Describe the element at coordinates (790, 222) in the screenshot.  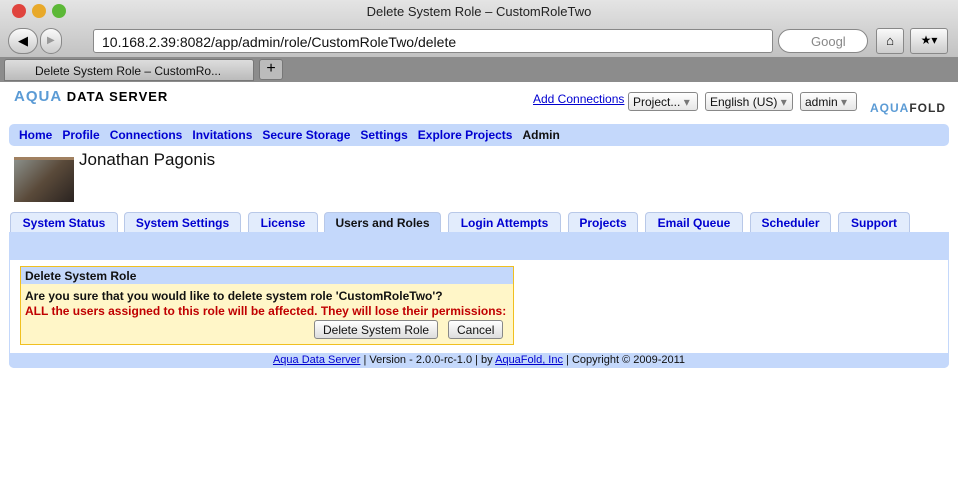
I see `tab-scheduler: Scheduler` at that location.